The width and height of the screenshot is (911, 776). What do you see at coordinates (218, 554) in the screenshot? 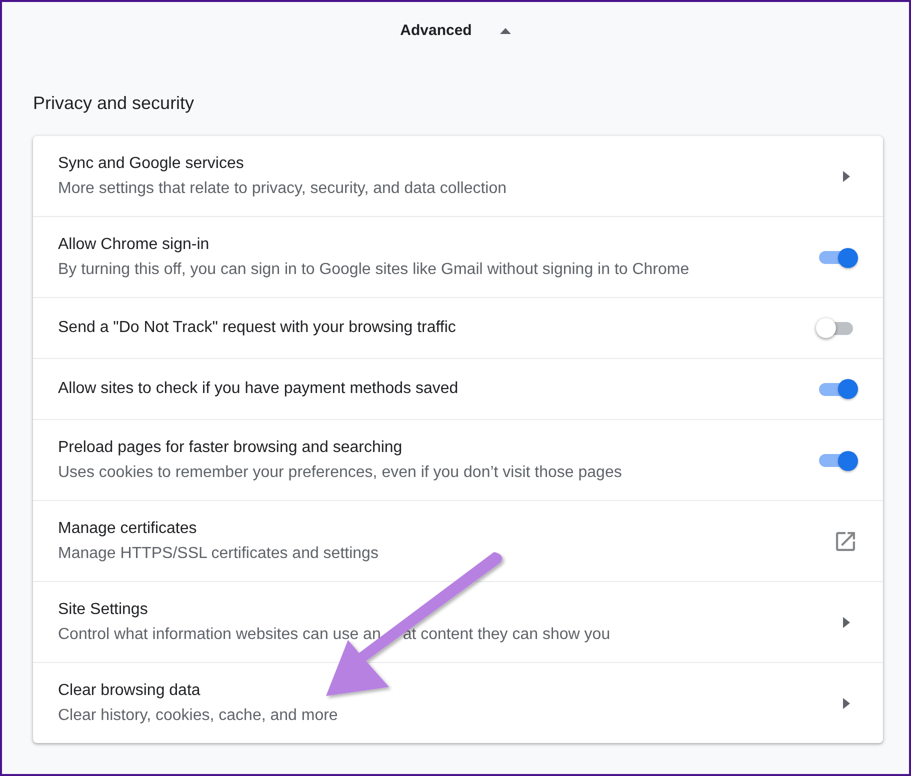
I see `setting-description: Manage HTTPS/SSL certificates and settings` at bounding box center [218, 554].